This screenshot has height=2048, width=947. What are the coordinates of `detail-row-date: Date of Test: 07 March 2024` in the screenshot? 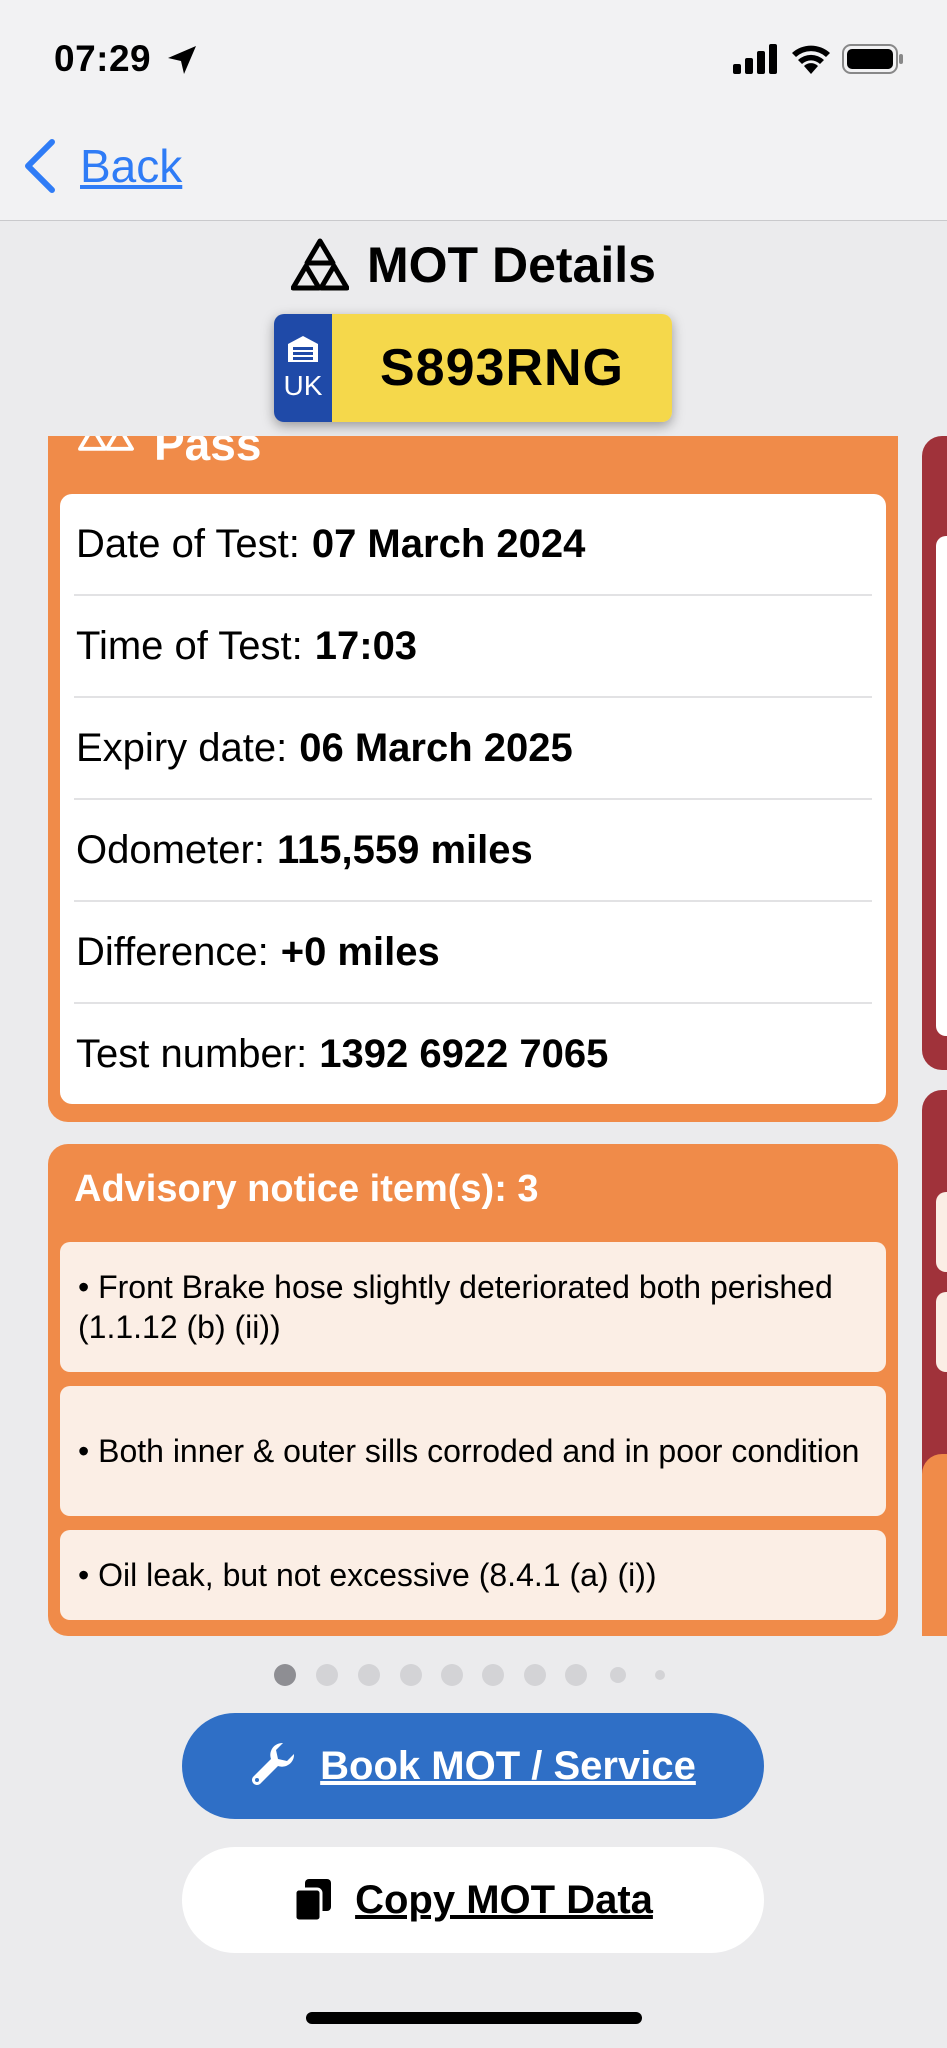 It's located at (473, 545).